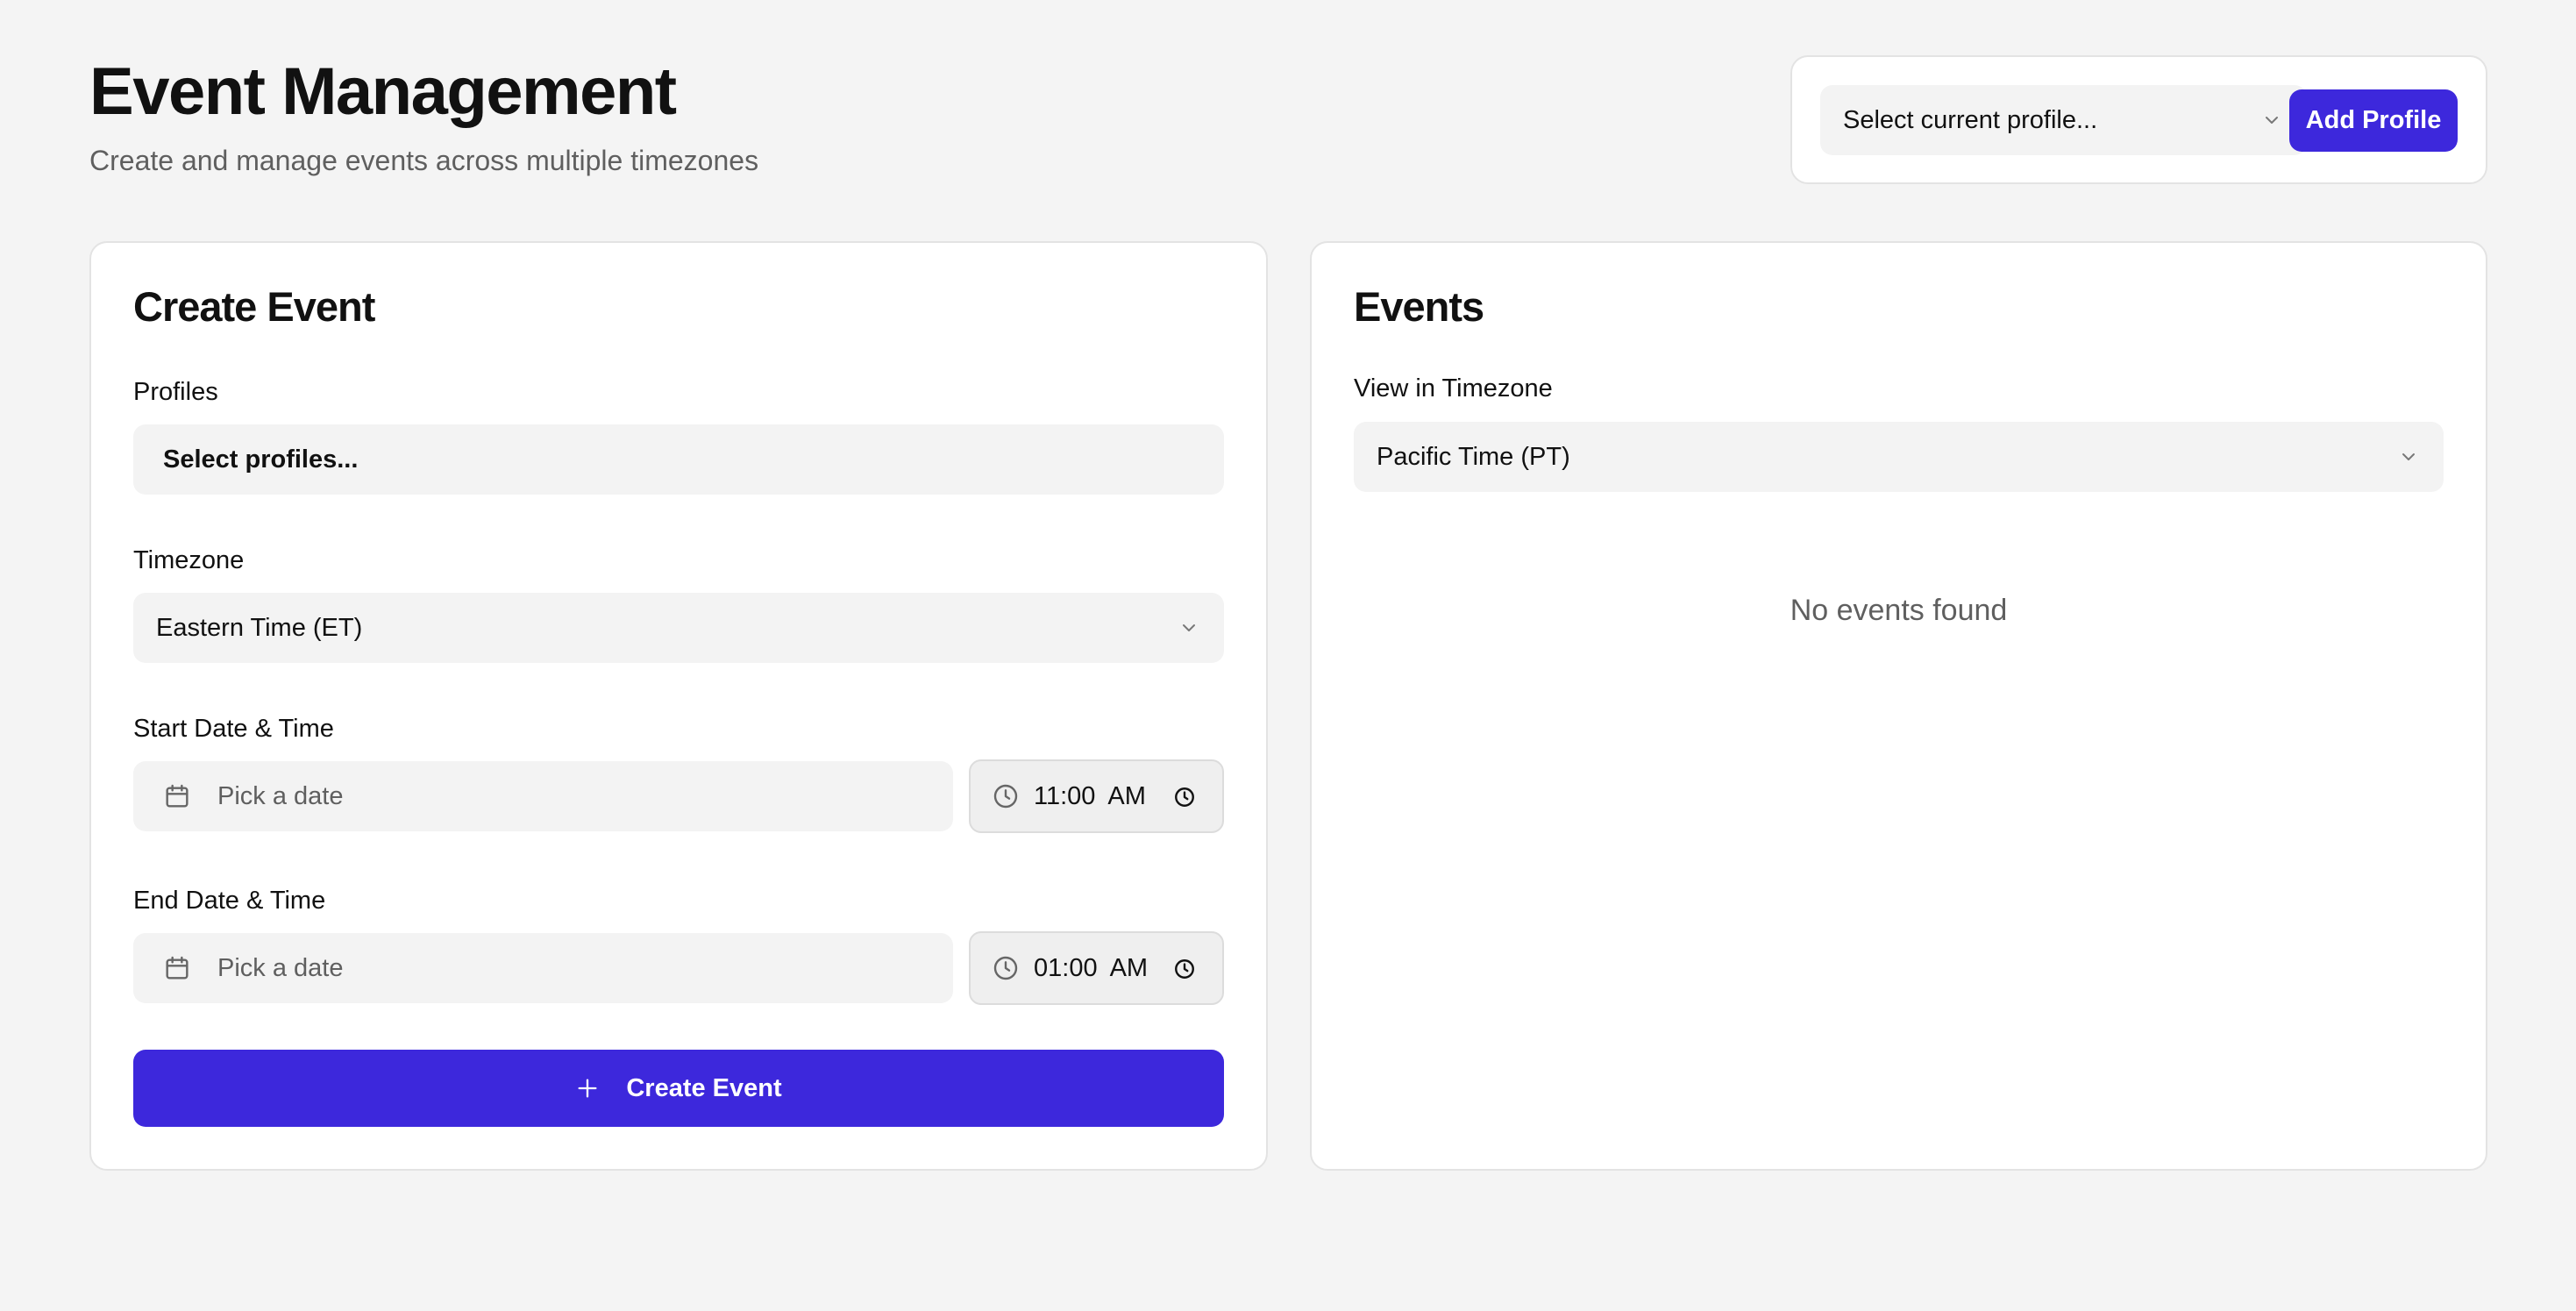 The image size is (2576, 1311). What do you see at coordinates (1453, 388) in the screenshot?
I see `view-timezone-label: View in Timezone` at bounding box center [1453, 388].